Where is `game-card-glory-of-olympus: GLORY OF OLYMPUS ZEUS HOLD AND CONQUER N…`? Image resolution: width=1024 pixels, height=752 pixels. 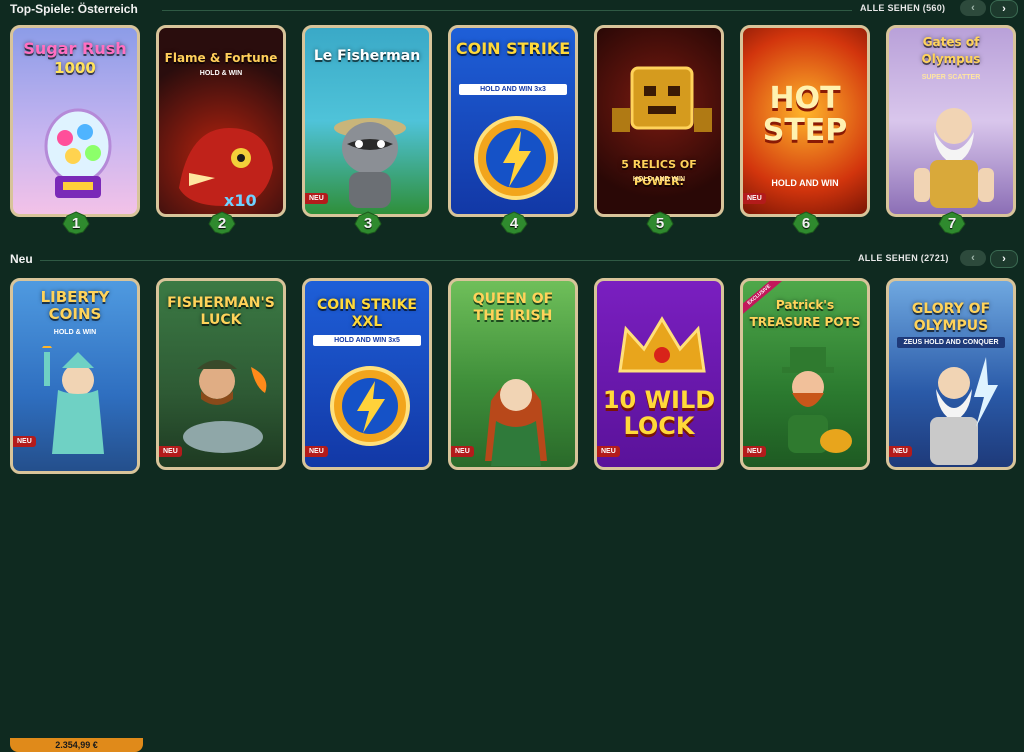 game-card-glory-of-olympus: GLORY OF OLYMPUS ZEUS HOLD AND CONQUER N… is located at coordinates (951, 374).